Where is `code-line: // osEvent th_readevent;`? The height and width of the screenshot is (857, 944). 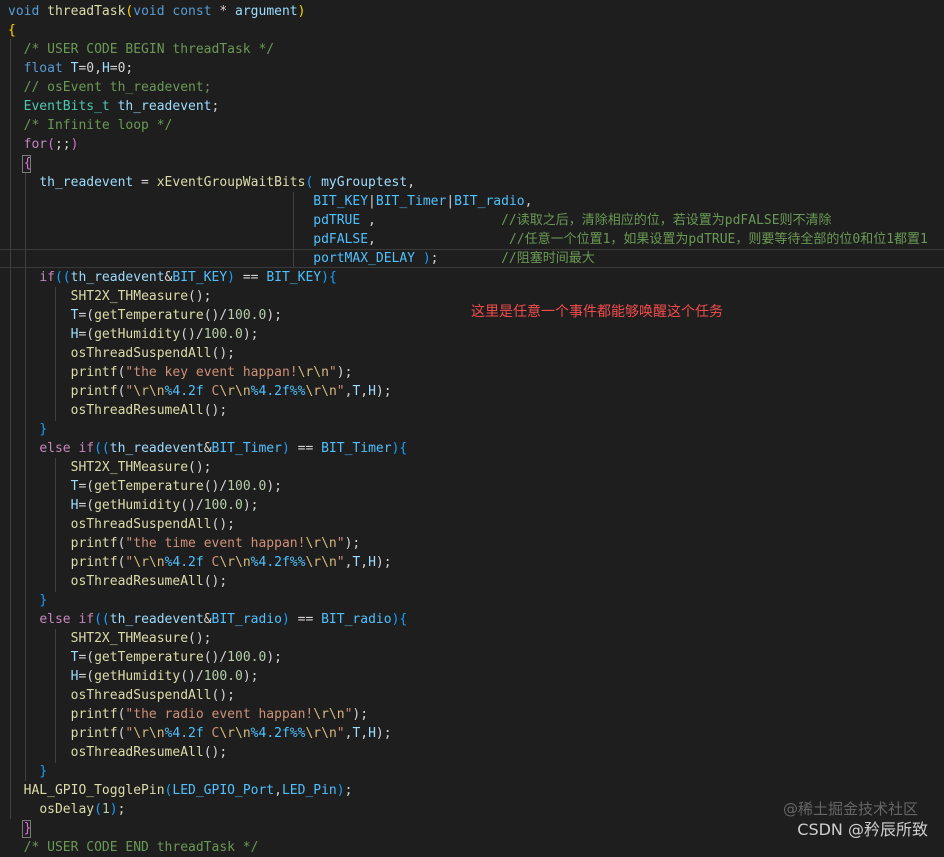
code-line: // osEvent th_readevent; is located at coordinates (472, 87).